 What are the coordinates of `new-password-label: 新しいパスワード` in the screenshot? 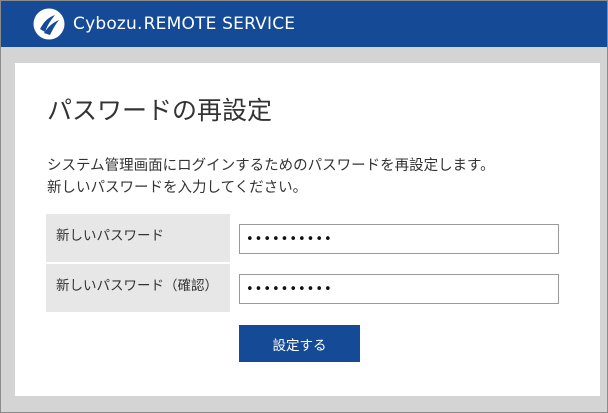 It's located at (138, 238).